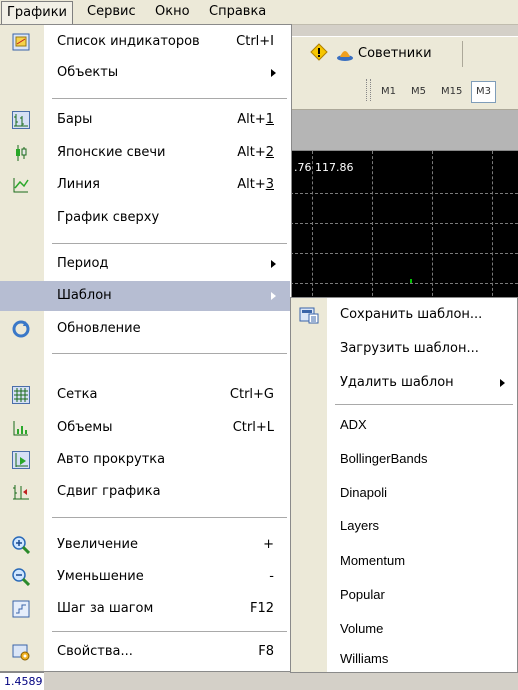  Describe the element at coordinates (404, 629) in the screenshot. I see `template-item: Volume` at that location.